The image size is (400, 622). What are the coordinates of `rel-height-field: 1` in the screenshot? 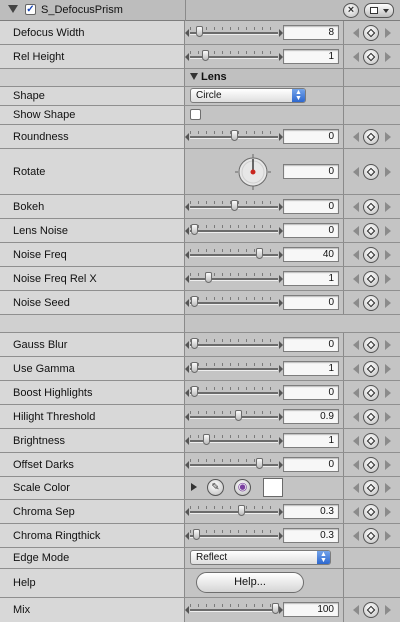 It's located at (311, 56).